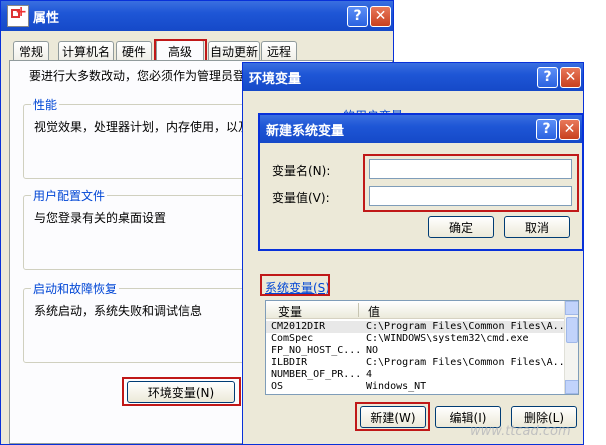 Image resolution: width=606 pixels, height=445 pixels. I want to click on help-icon: ?, so click(357, 16).